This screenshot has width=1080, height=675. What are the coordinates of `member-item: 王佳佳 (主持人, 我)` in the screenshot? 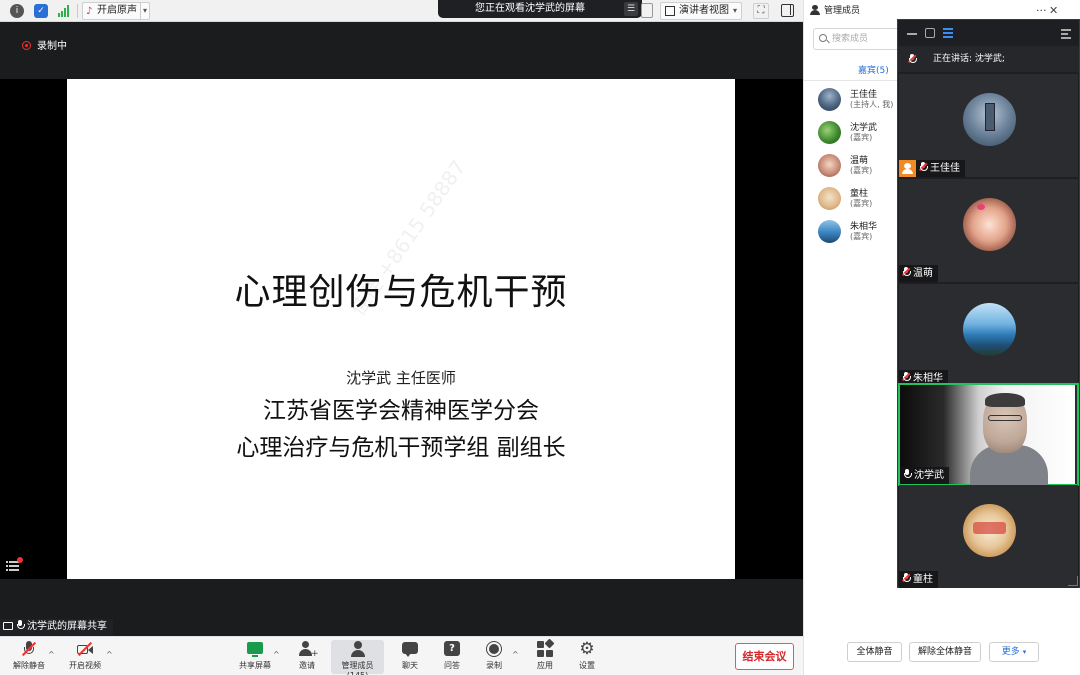 It's located at (860, 100).